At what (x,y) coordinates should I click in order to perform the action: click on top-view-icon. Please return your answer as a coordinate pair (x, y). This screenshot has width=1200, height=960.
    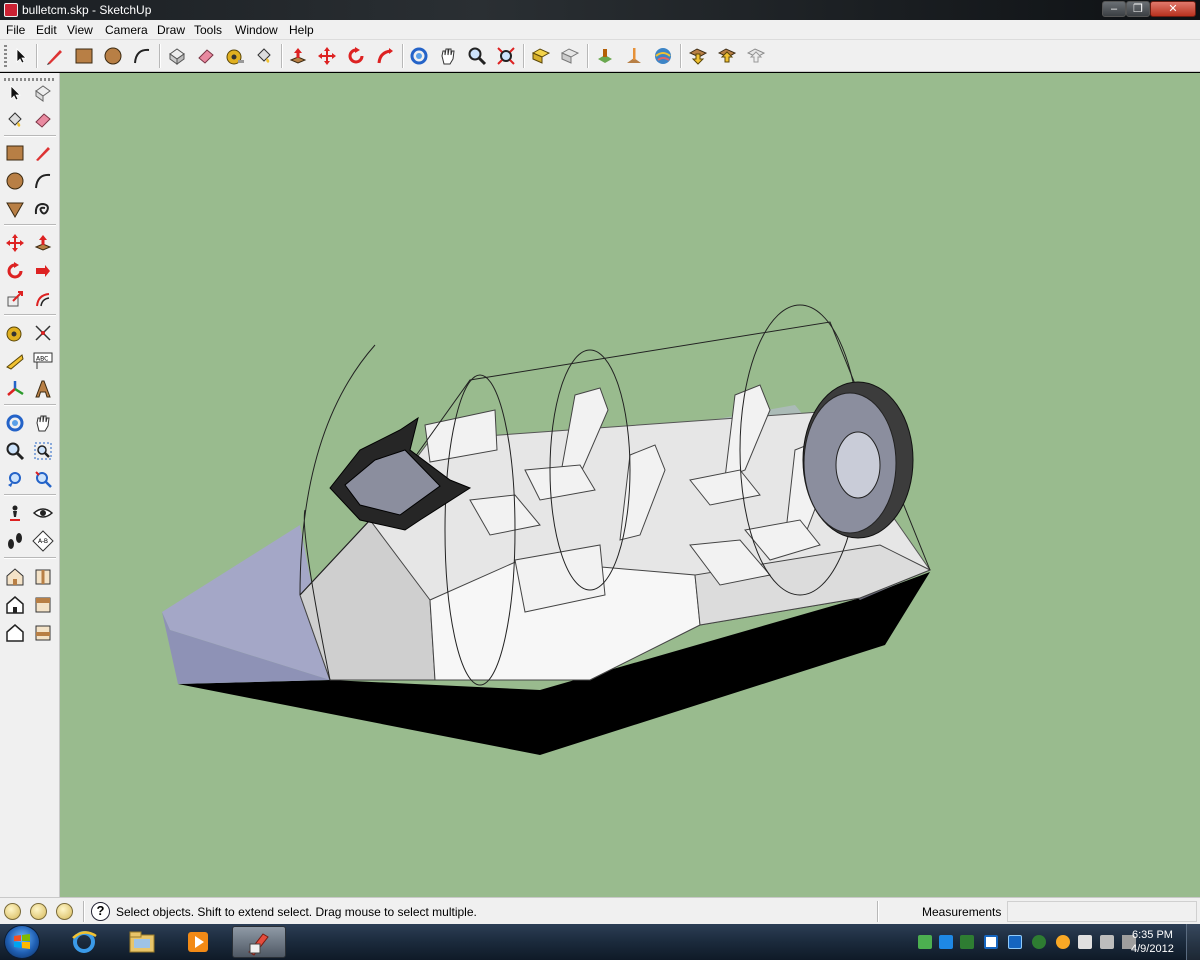
    Looking at the image, I should click on (43, 577).